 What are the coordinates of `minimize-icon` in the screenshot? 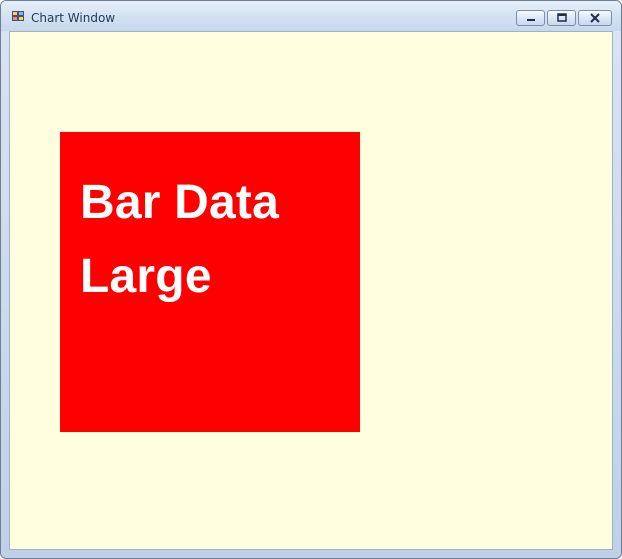 It's located at (530, 20).